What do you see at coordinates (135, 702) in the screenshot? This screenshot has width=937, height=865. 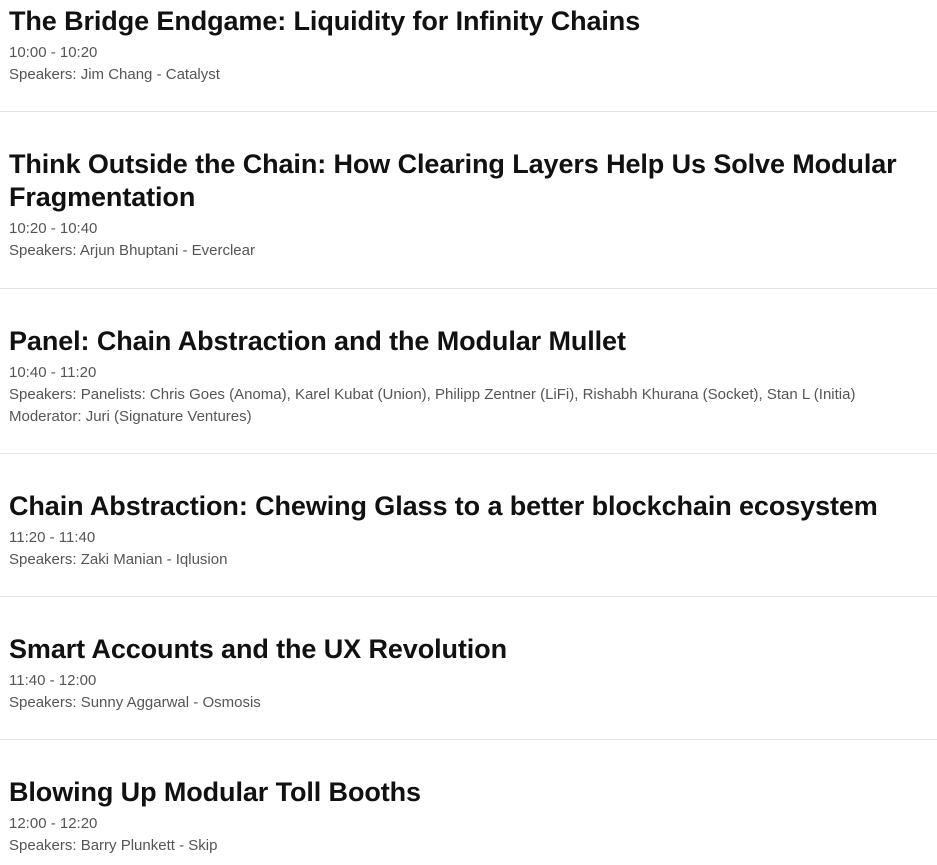 I see `session-speakers: Speakers: Sunny Aggarwal - Osmosis` at bounding box center [135, 702].